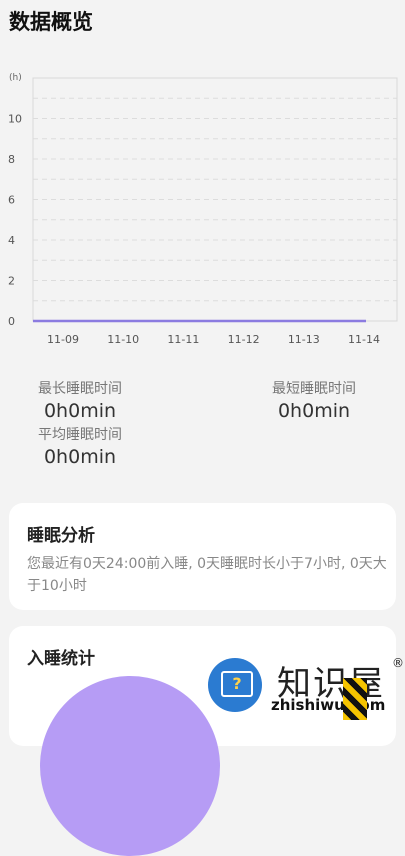 Image resolution: width=405 pixels, height=856 pixels. Describe the element at coordinates (51, 21) in the screenshot. I see `page-title: 数据概览` at that location.